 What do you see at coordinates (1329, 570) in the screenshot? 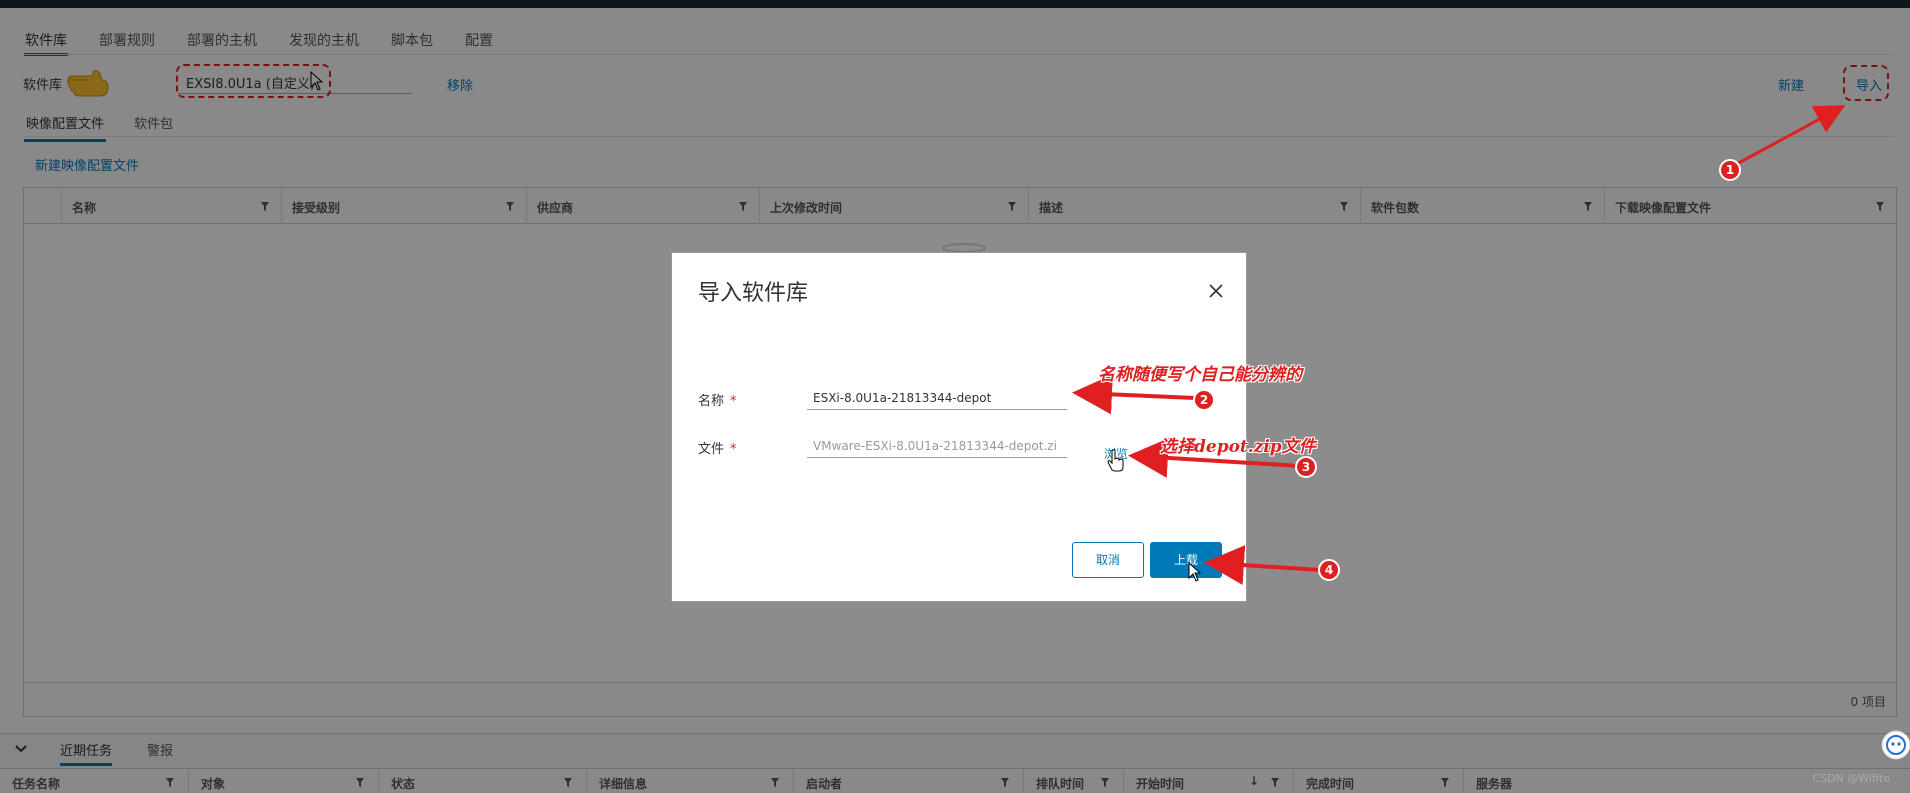
I see `step-marker-4: 4` at bounding box center [1329, 570].